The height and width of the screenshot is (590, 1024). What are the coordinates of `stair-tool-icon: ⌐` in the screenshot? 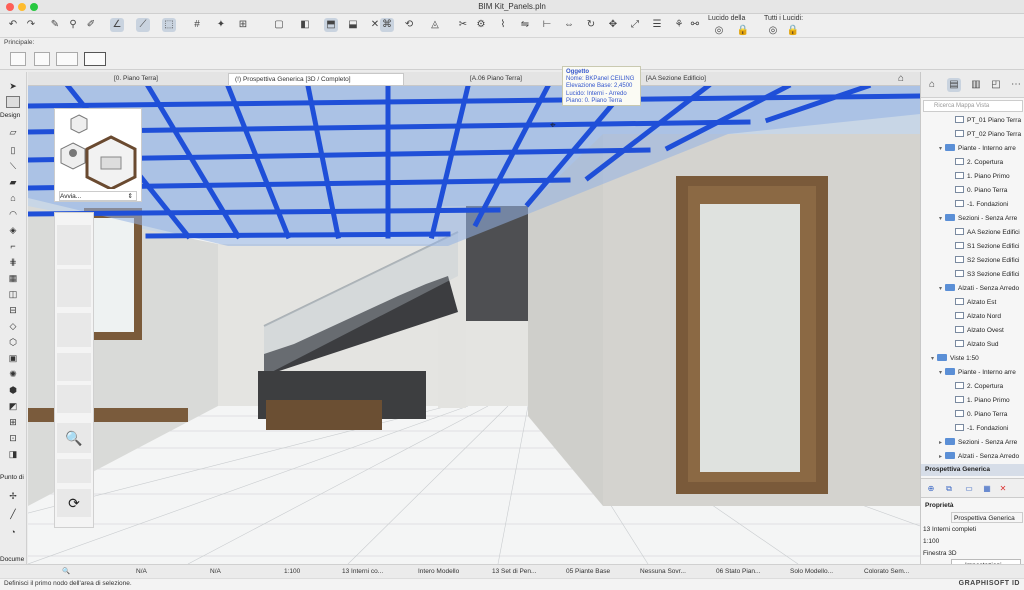 It's located at (13, 246).